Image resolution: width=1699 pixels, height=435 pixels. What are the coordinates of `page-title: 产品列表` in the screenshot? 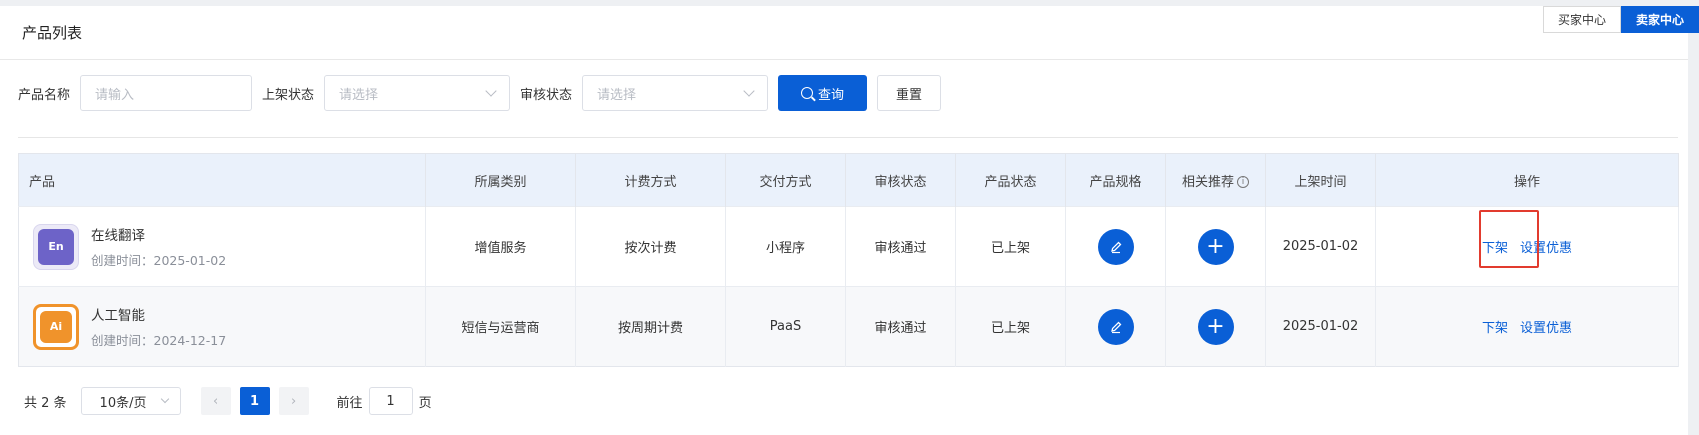 It's located at (52, 33).